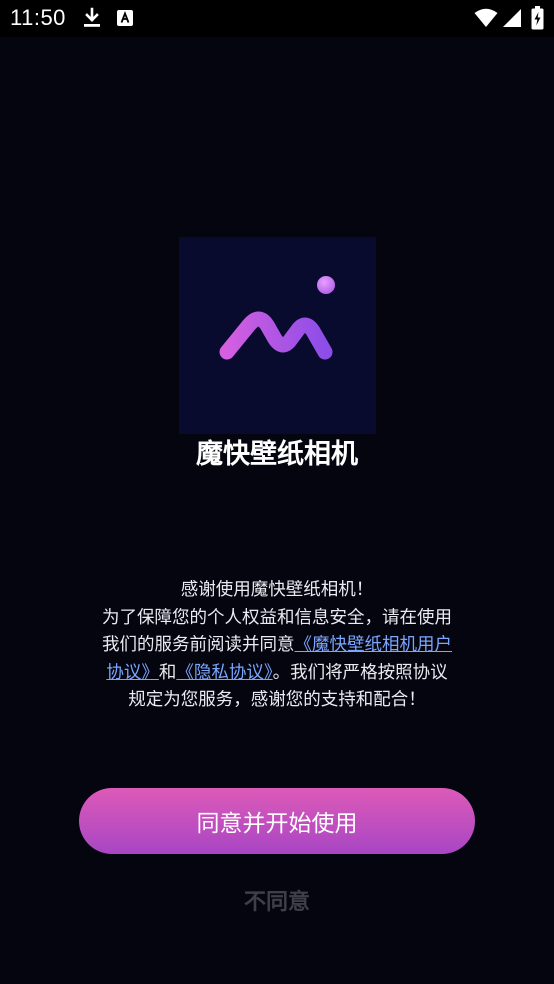 The height and width of the screenshot is (984, 554). I want to click on wifi-icon, so click(486, 17).